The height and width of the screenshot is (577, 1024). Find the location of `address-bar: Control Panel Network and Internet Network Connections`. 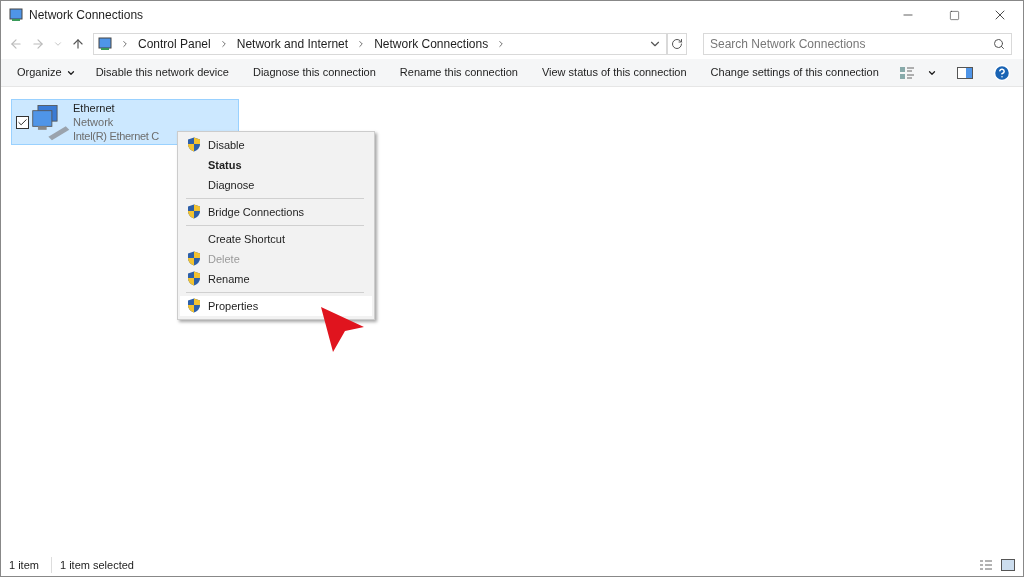

address-bar: Control Panel Network and Internet Network Connections is located at coordinates (380, 44).